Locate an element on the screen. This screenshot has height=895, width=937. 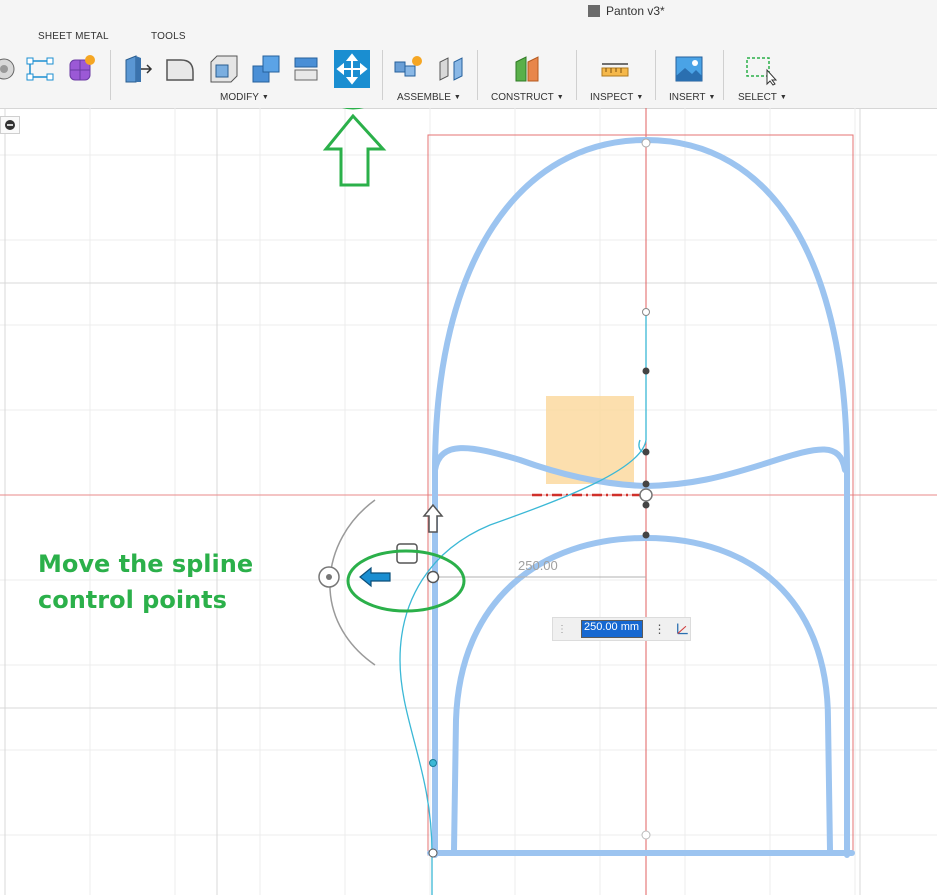
create-tool-icon is located at coordinates (11, 69).